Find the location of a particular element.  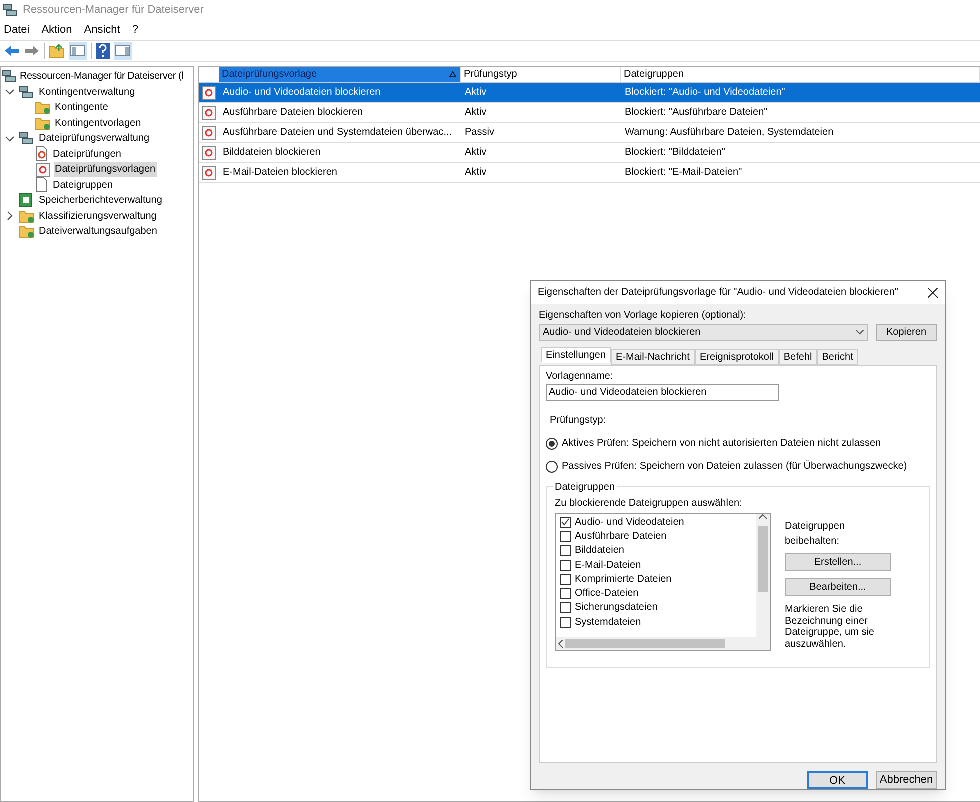

window-title: Ressourcen-Manager für Dateiserver is located at coordinates (113, 10).